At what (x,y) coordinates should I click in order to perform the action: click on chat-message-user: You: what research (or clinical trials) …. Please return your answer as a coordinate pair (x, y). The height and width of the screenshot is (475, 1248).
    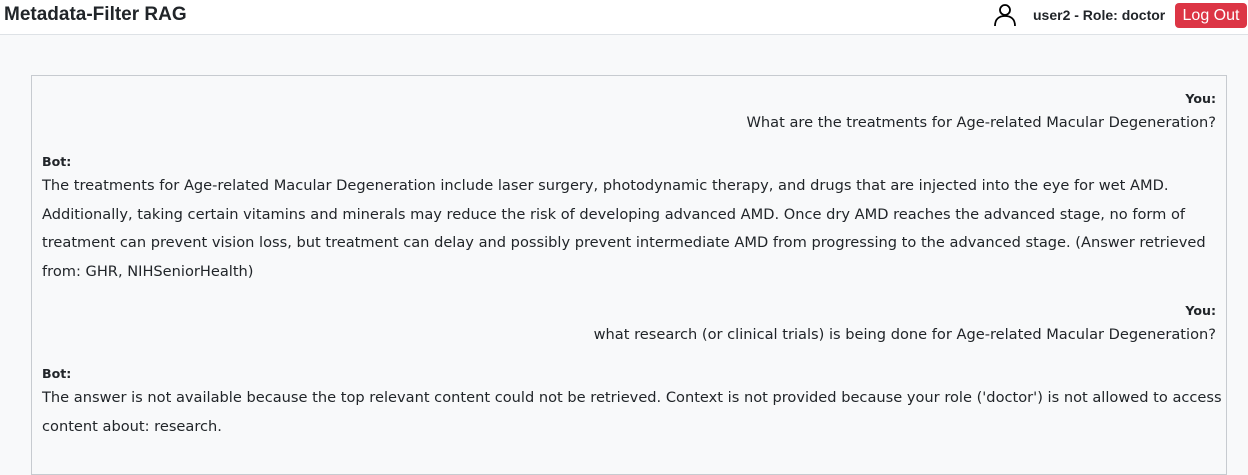
    Looking at the image, I should click on (905, 325).